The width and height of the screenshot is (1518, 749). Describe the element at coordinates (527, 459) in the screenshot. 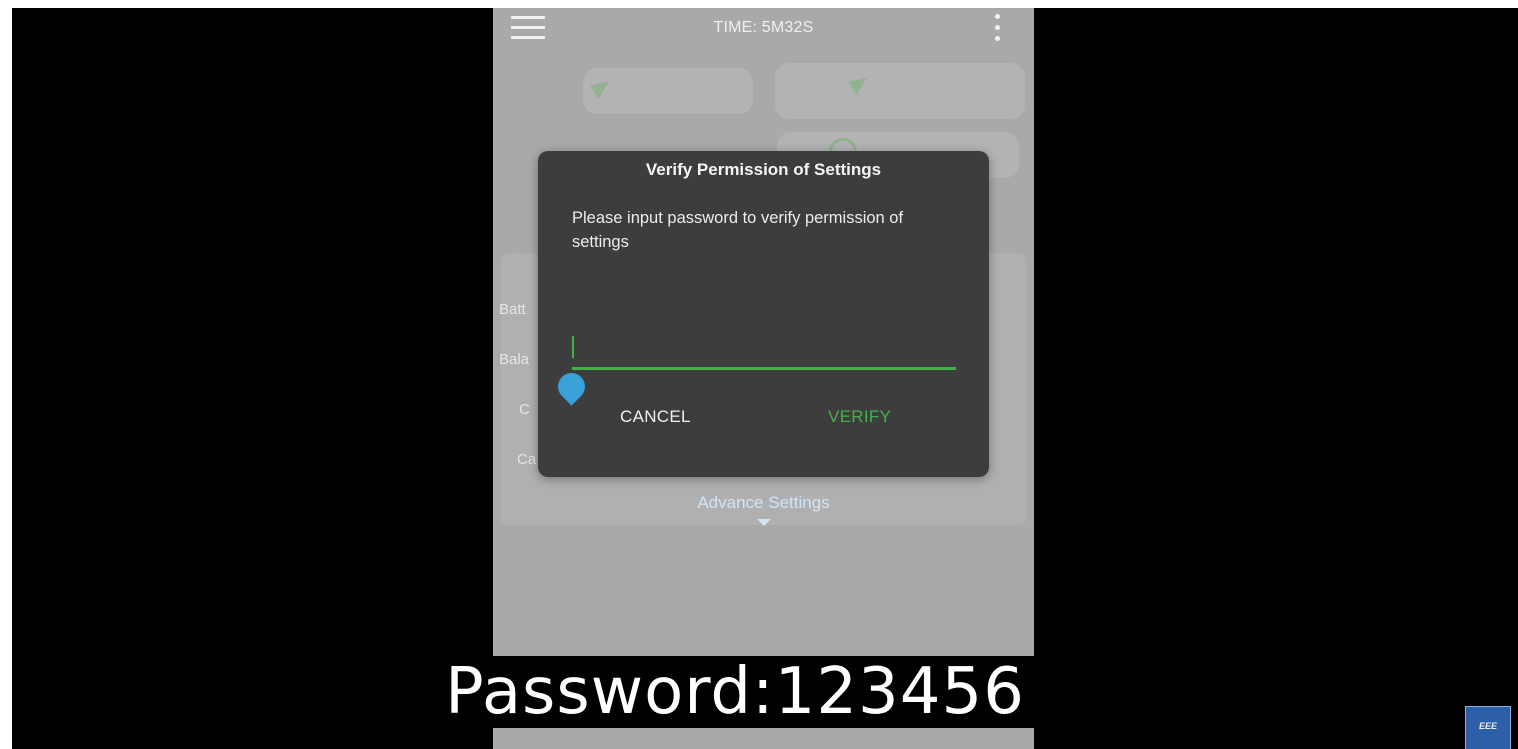

I see `setting-label: Ca` at that location.